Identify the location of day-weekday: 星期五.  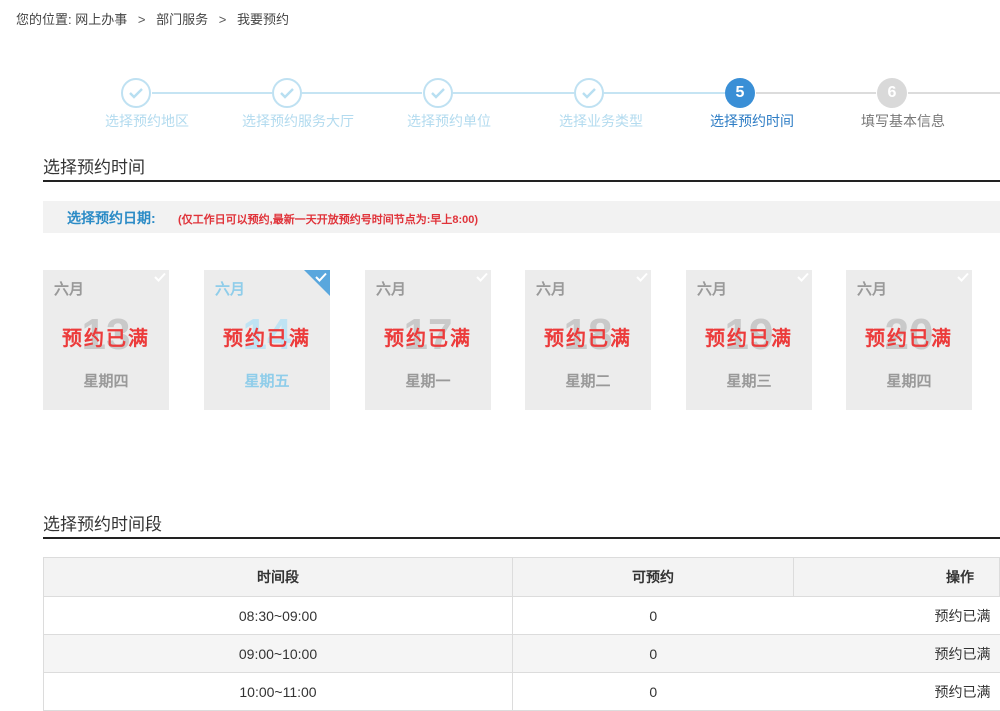
(267, 381).